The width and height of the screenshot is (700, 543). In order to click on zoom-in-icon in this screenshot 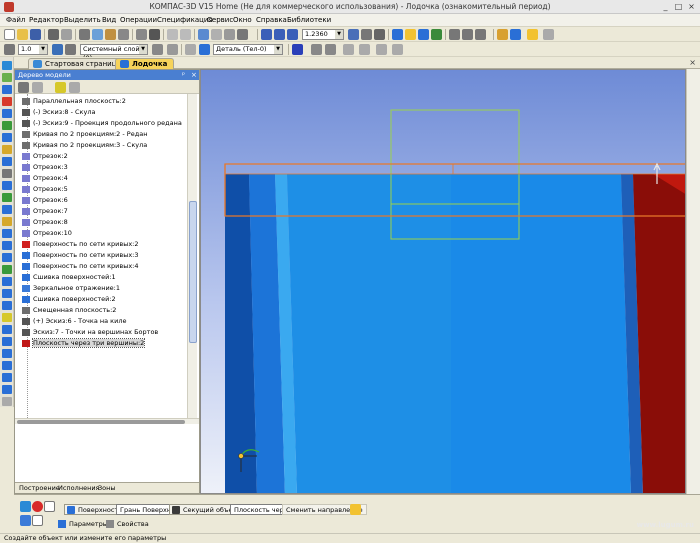, I will do `click(279, 34)`.